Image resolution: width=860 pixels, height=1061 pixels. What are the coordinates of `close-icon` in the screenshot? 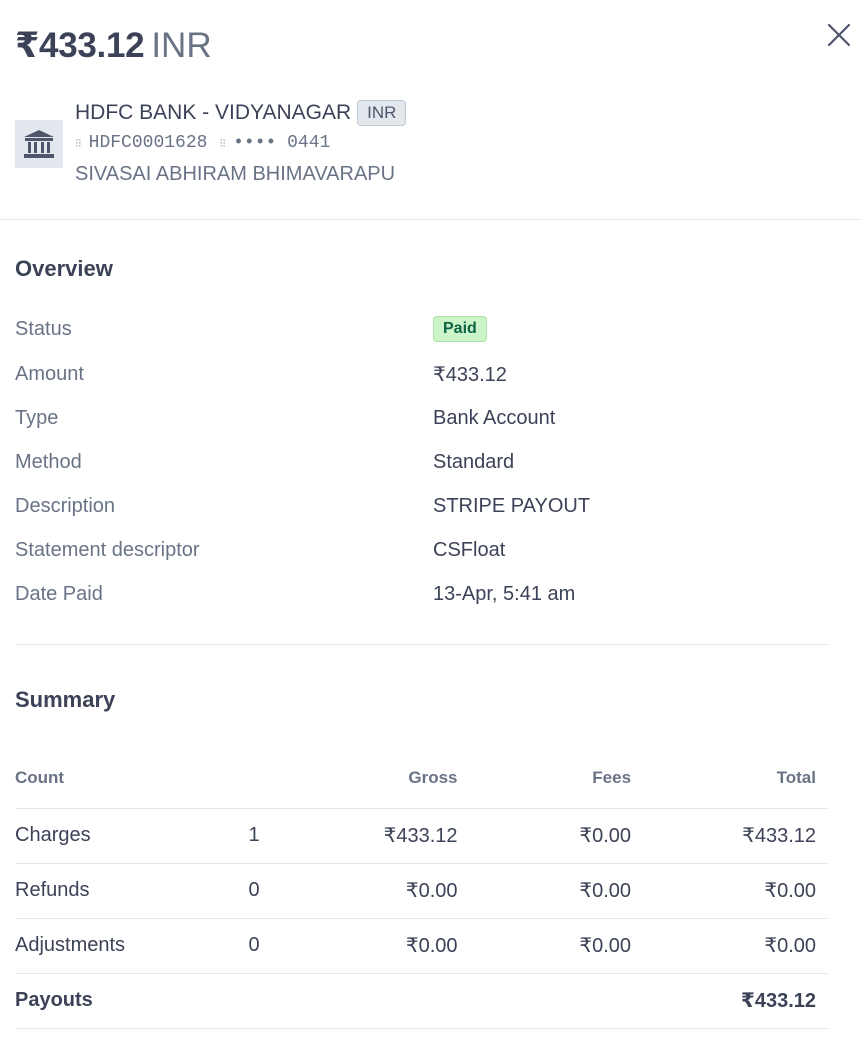 It's located at (839, 35).